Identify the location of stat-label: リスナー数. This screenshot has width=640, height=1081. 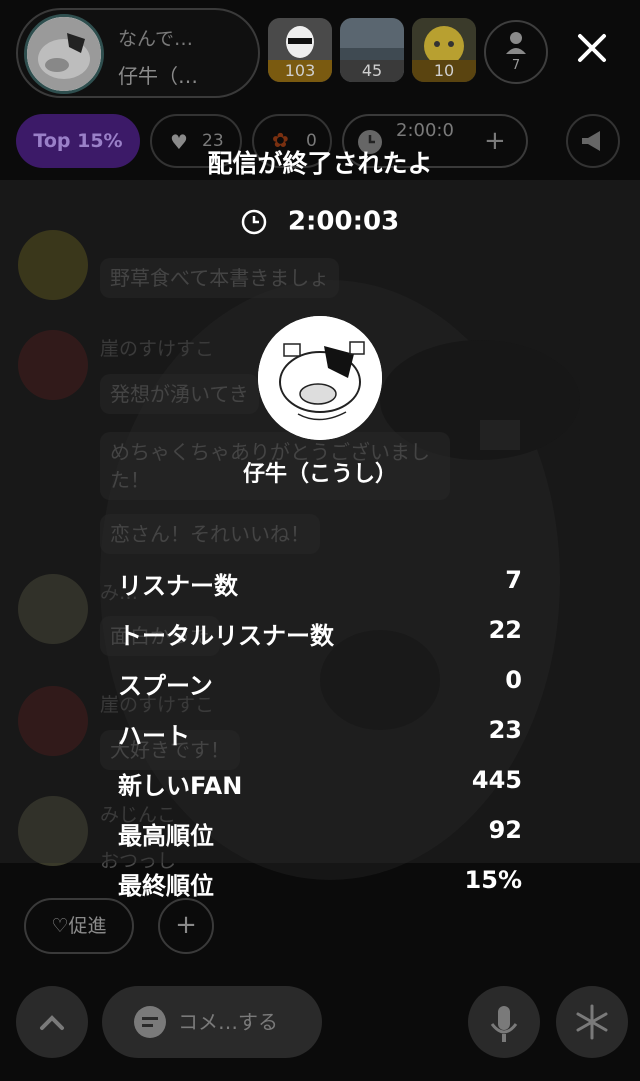
(178, 586).